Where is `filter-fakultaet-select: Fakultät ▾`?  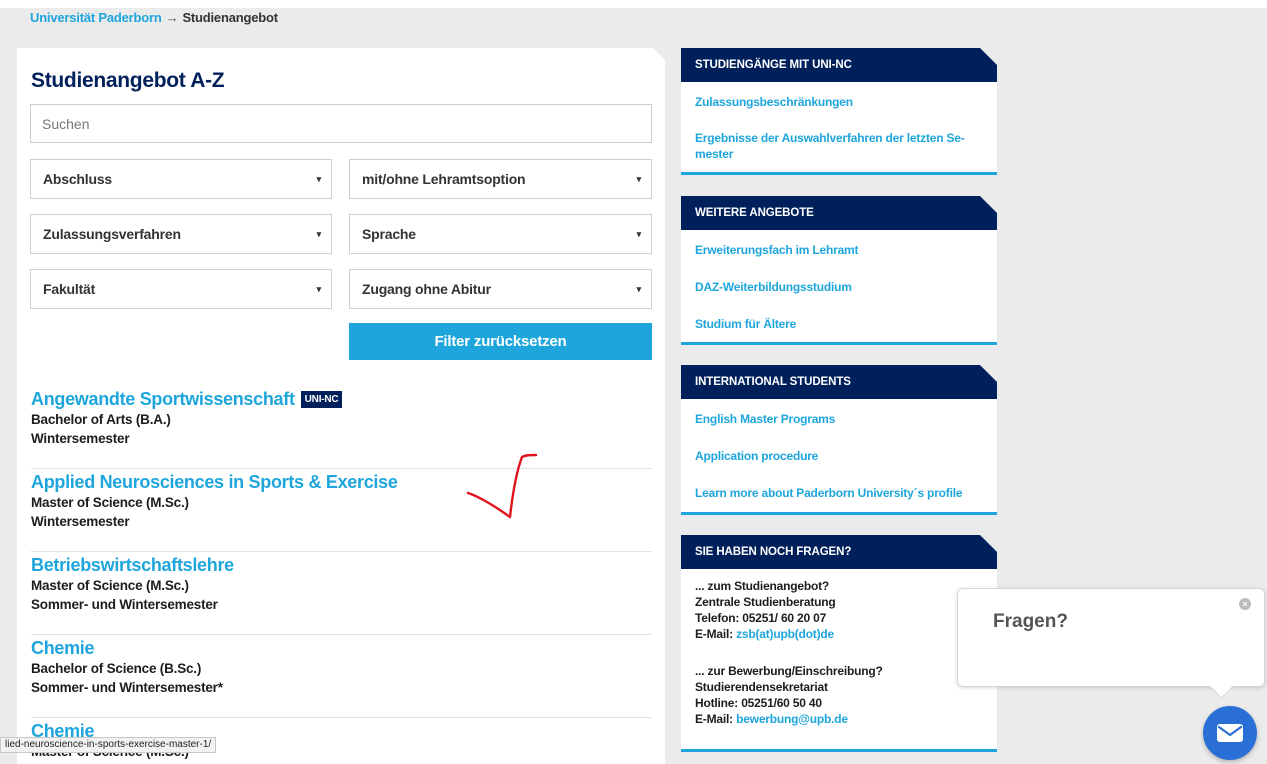 filter-fakultaet-select: Fakultät ▾ is located at coordinates (181, 289).